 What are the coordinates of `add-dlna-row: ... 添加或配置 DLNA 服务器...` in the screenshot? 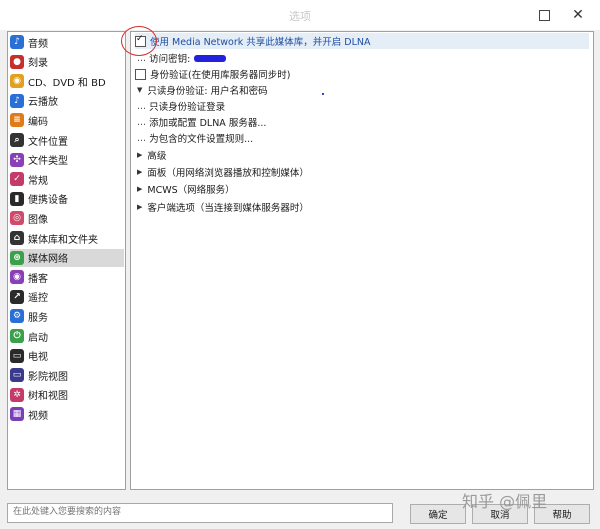 It's located at (200, 122).